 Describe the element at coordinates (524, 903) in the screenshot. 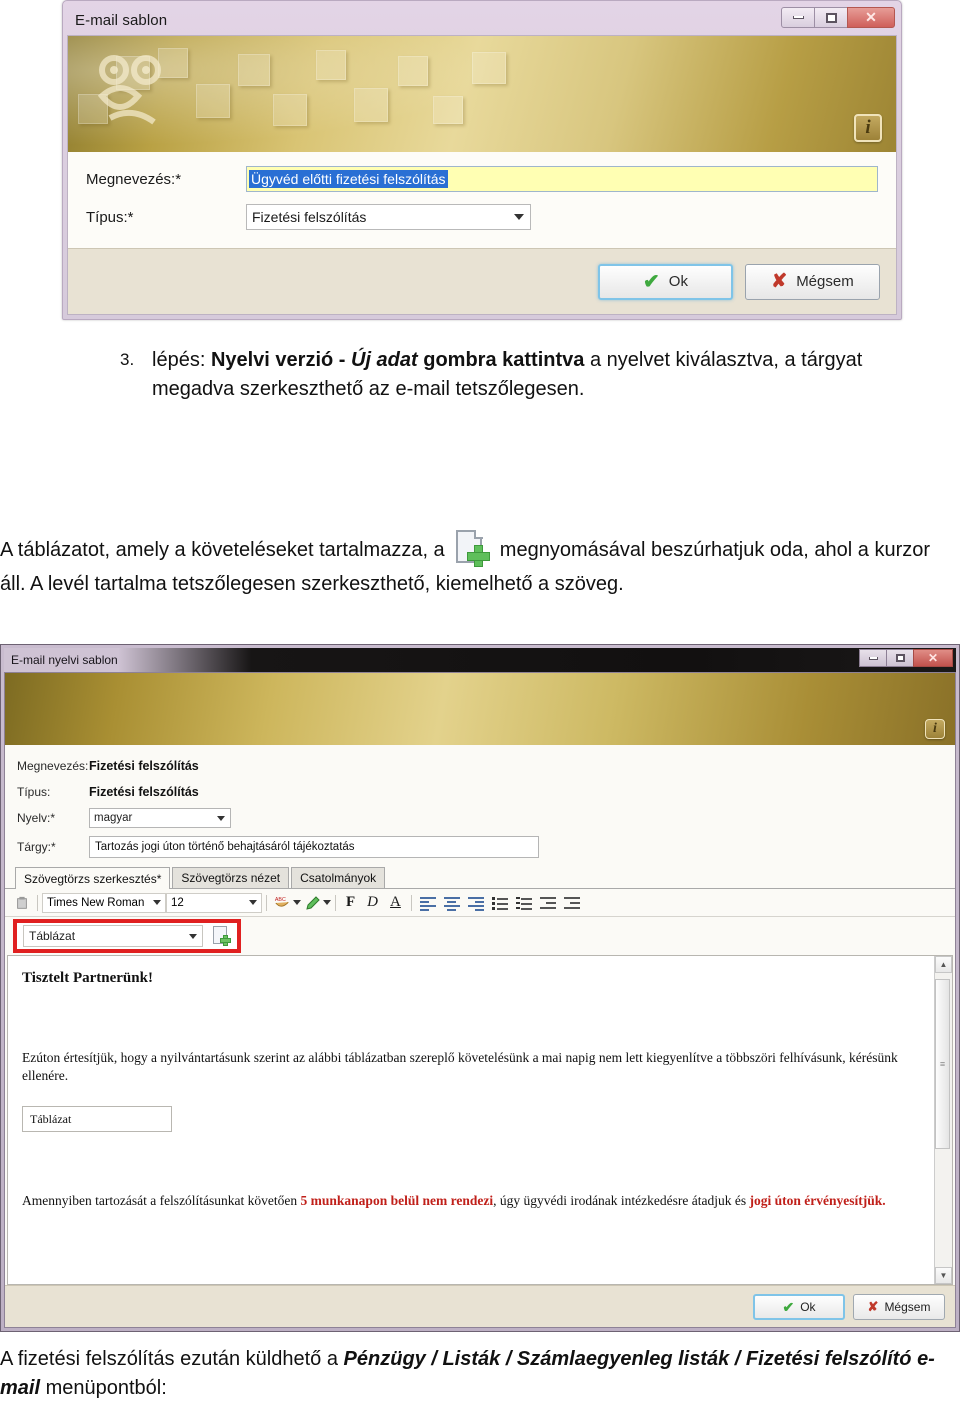

I see `numbered-list-icon` at that location.